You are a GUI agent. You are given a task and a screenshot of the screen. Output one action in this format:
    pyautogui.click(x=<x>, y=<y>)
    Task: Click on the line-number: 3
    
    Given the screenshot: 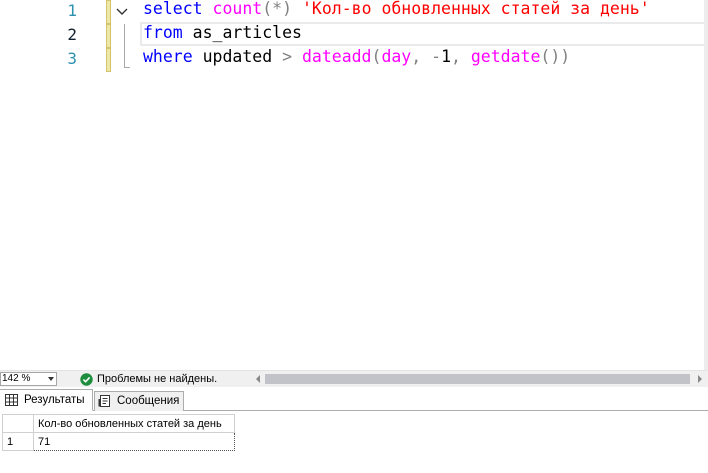 What is the action you would take?
    pyautogui.click(x=72, y=58)
    